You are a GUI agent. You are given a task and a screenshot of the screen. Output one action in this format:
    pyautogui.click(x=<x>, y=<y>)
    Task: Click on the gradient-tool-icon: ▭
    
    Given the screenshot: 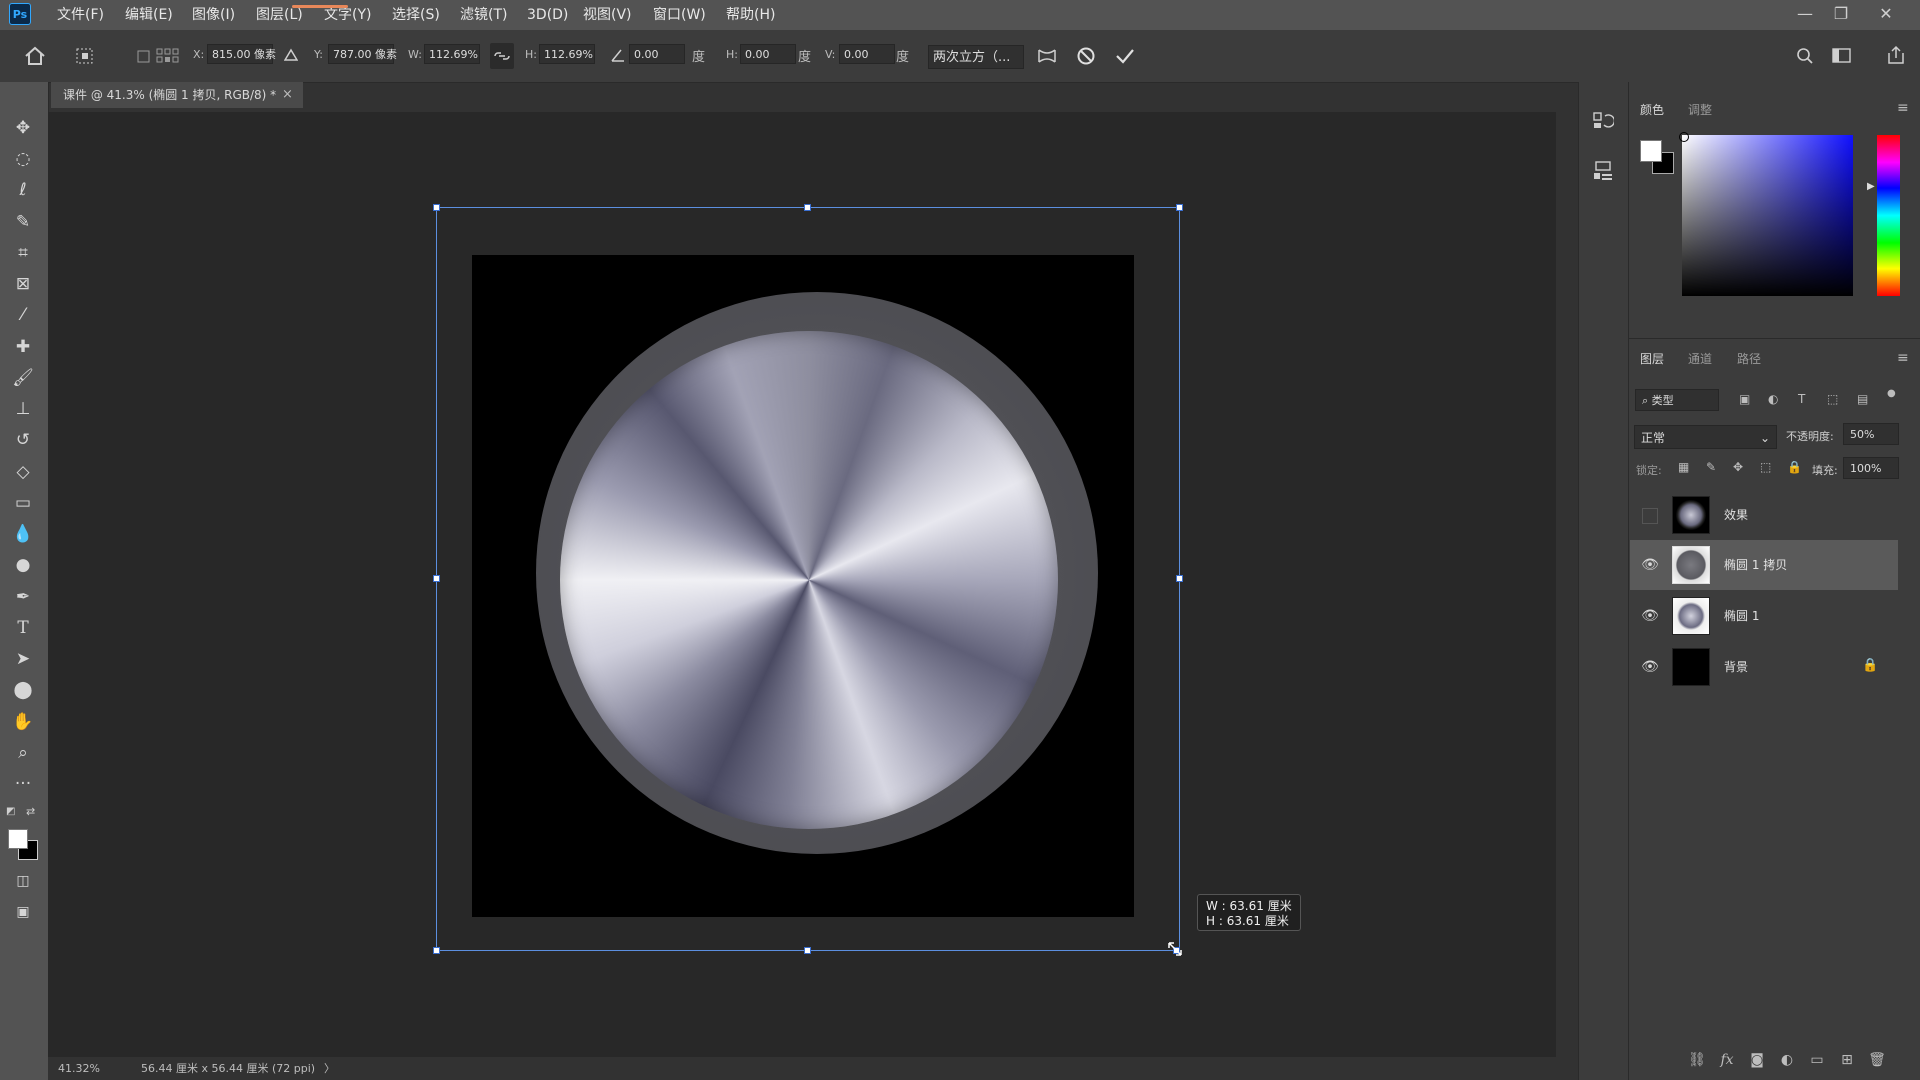 What is the action you would take?
    pyautogui.click(x=23, y=503)
    